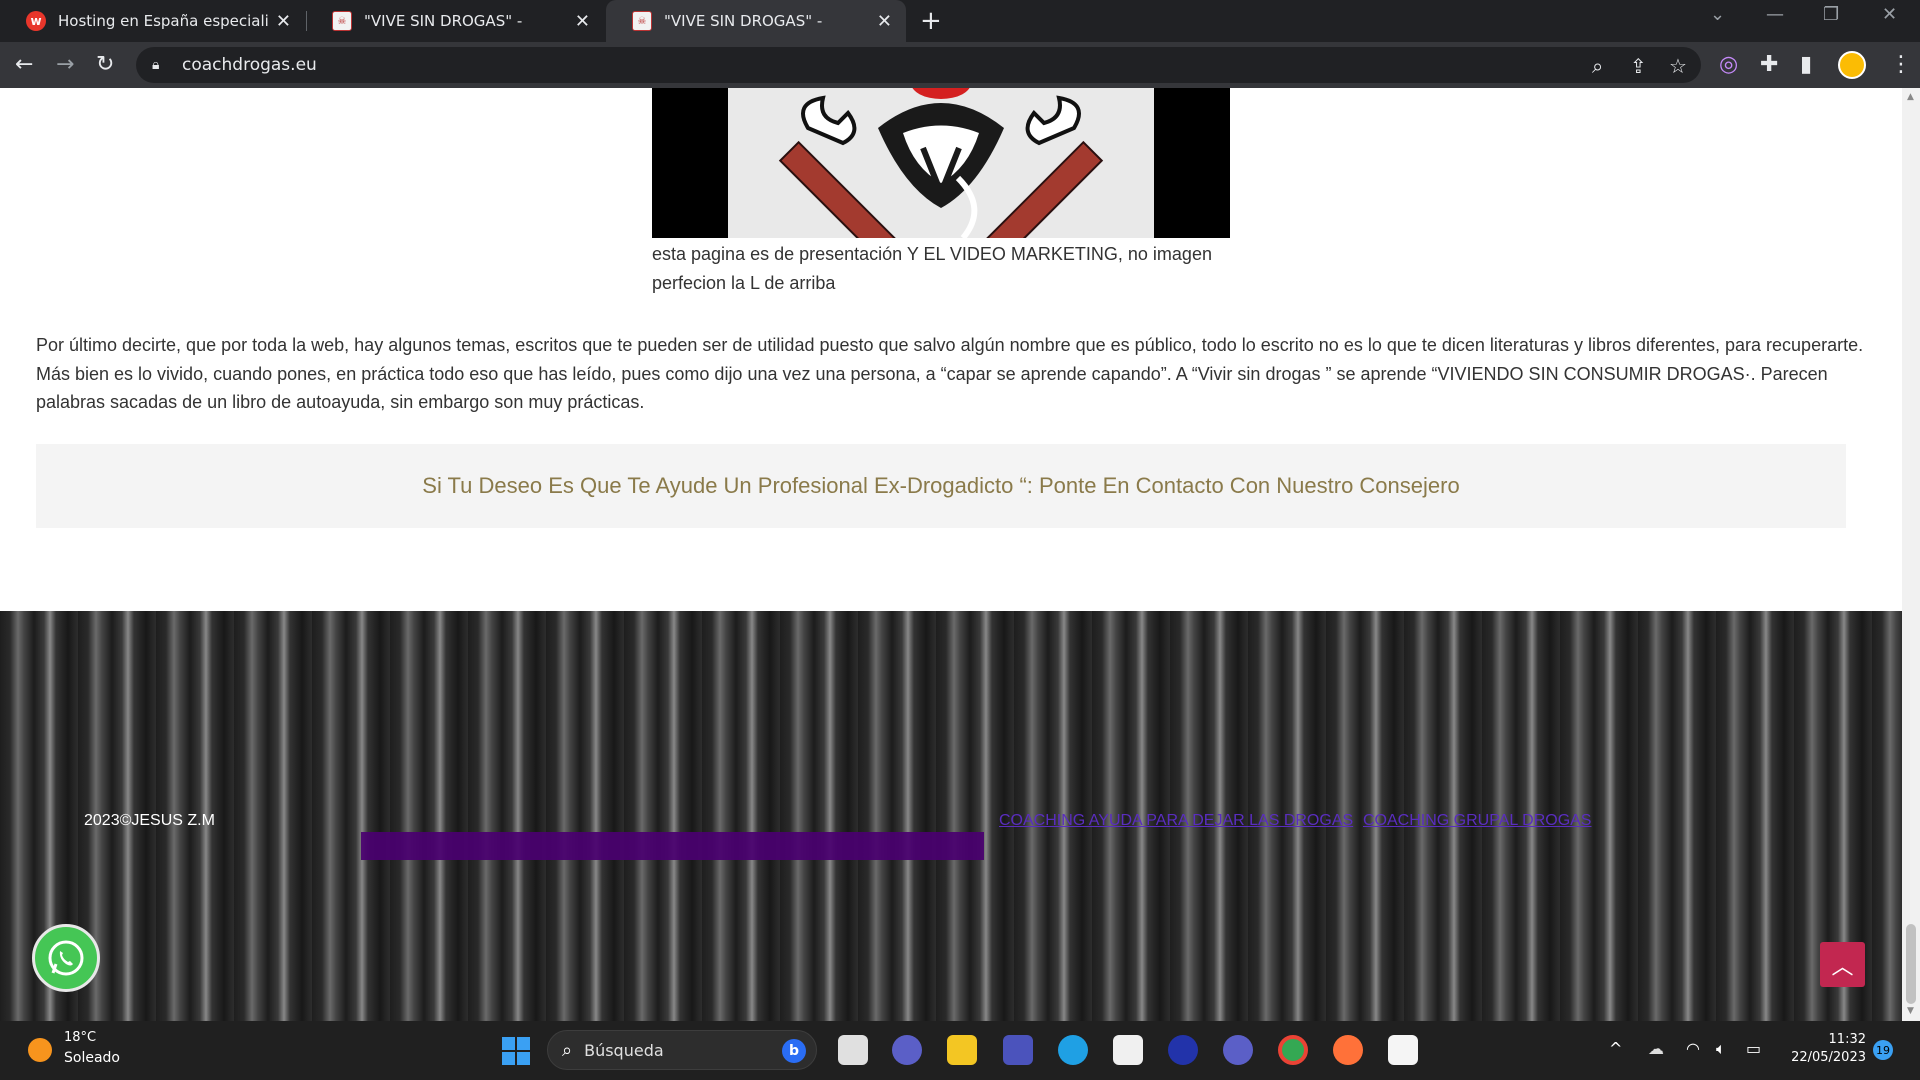 This screenshot has height=1080, width=1920. Describe the element at coordinates (672, 846) in the screenshot. I see `footer-purple-bar` at that location.